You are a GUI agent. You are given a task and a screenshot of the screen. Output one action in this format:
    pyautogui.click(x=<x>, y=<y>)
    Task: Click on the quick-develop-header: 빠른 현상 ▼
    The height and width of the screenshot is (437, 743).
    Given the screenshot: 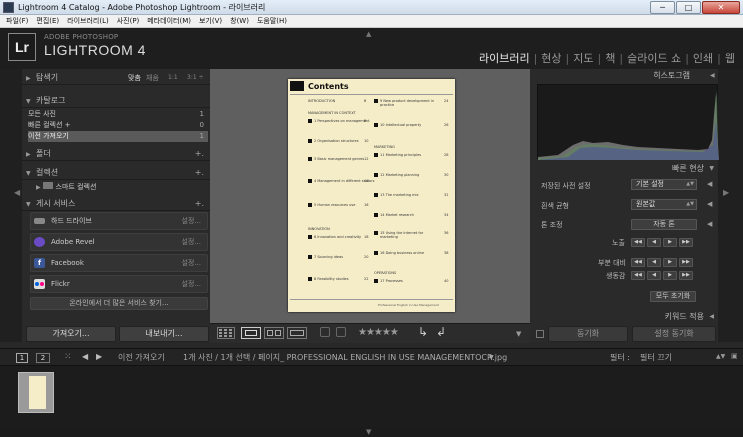 What is the action you would take?
    pyautogui.click(x=624, y=168)
    